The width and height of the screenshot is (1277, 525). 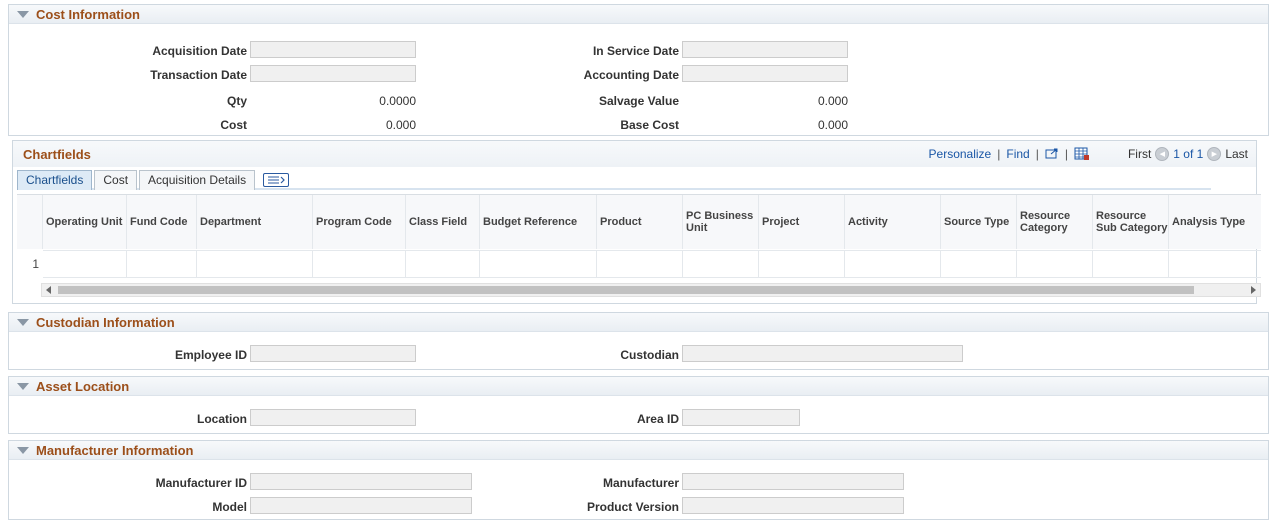 I want to click on column-header-program-code: Program Code, so click(x=359, y=222).